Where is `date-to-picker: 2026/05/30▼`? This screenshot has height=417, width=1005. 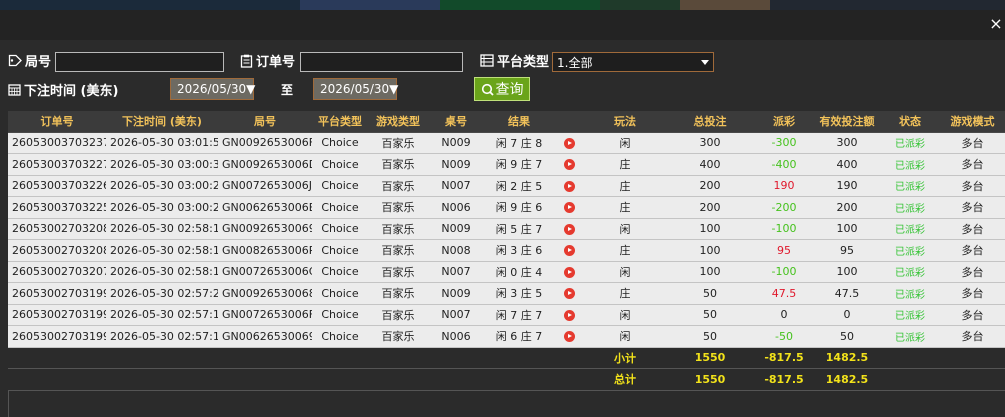 date-to-picker: 2026/05/30▼ is located at coordinates (355, 89).